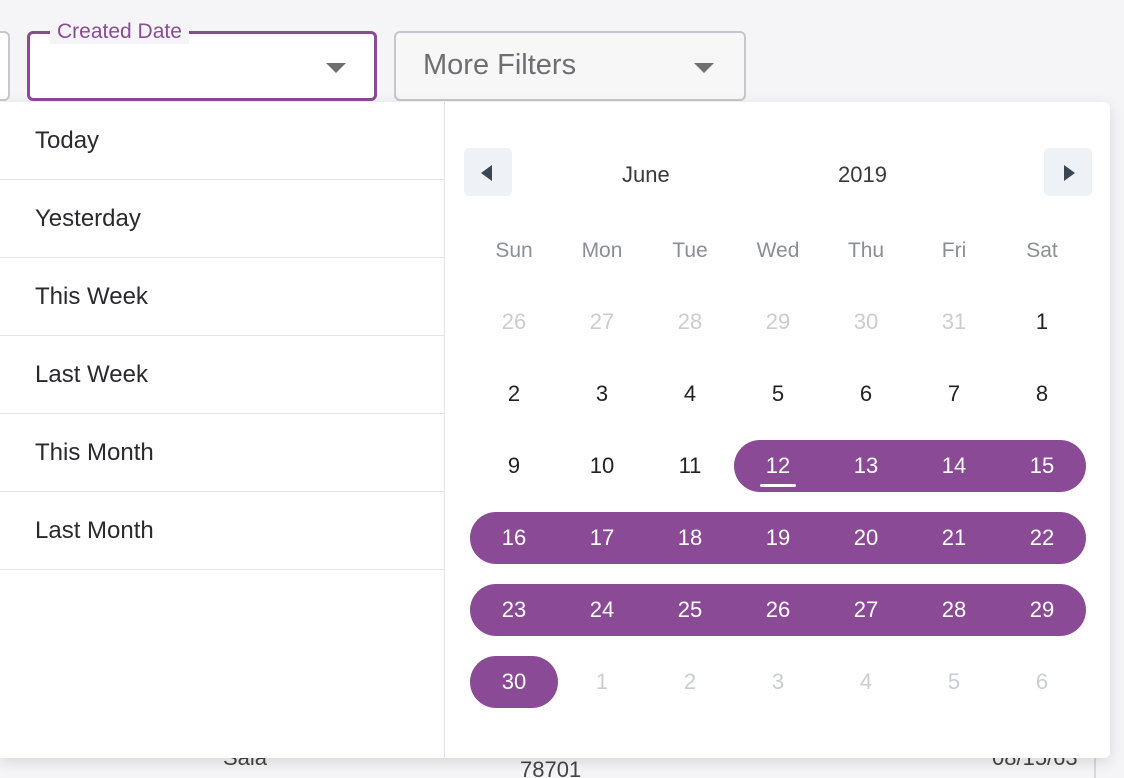 The height and width of the screenshot is (778, 1124). Describe the element at coordinates (222, 375) in the screenshot. I see `preset-last-week: Last Week` at that location.